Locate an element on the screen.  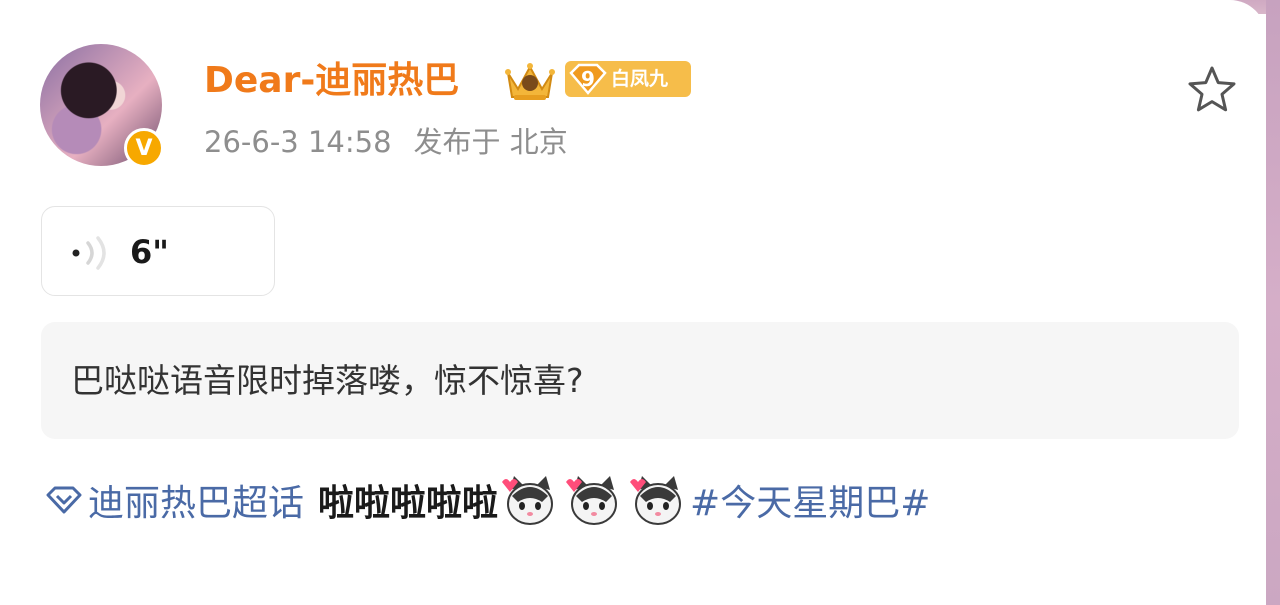
rank-label: 白凤九 is located at coordinates (640, 79).